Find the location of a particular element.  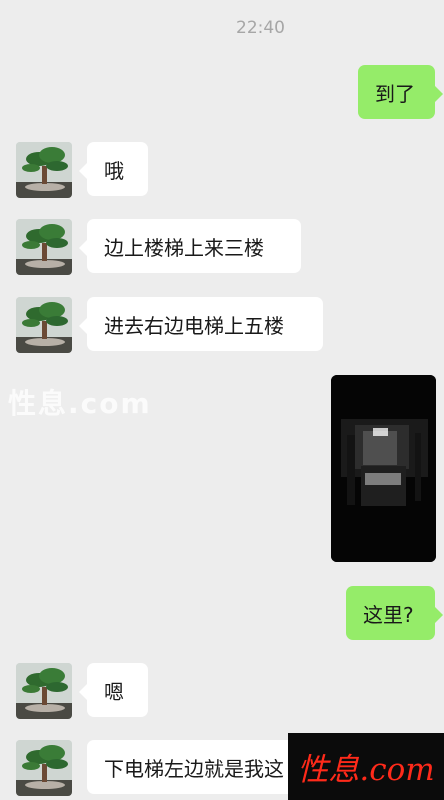

message-text: 下电梯左边就是我这 is located at coordinates (194, 768).